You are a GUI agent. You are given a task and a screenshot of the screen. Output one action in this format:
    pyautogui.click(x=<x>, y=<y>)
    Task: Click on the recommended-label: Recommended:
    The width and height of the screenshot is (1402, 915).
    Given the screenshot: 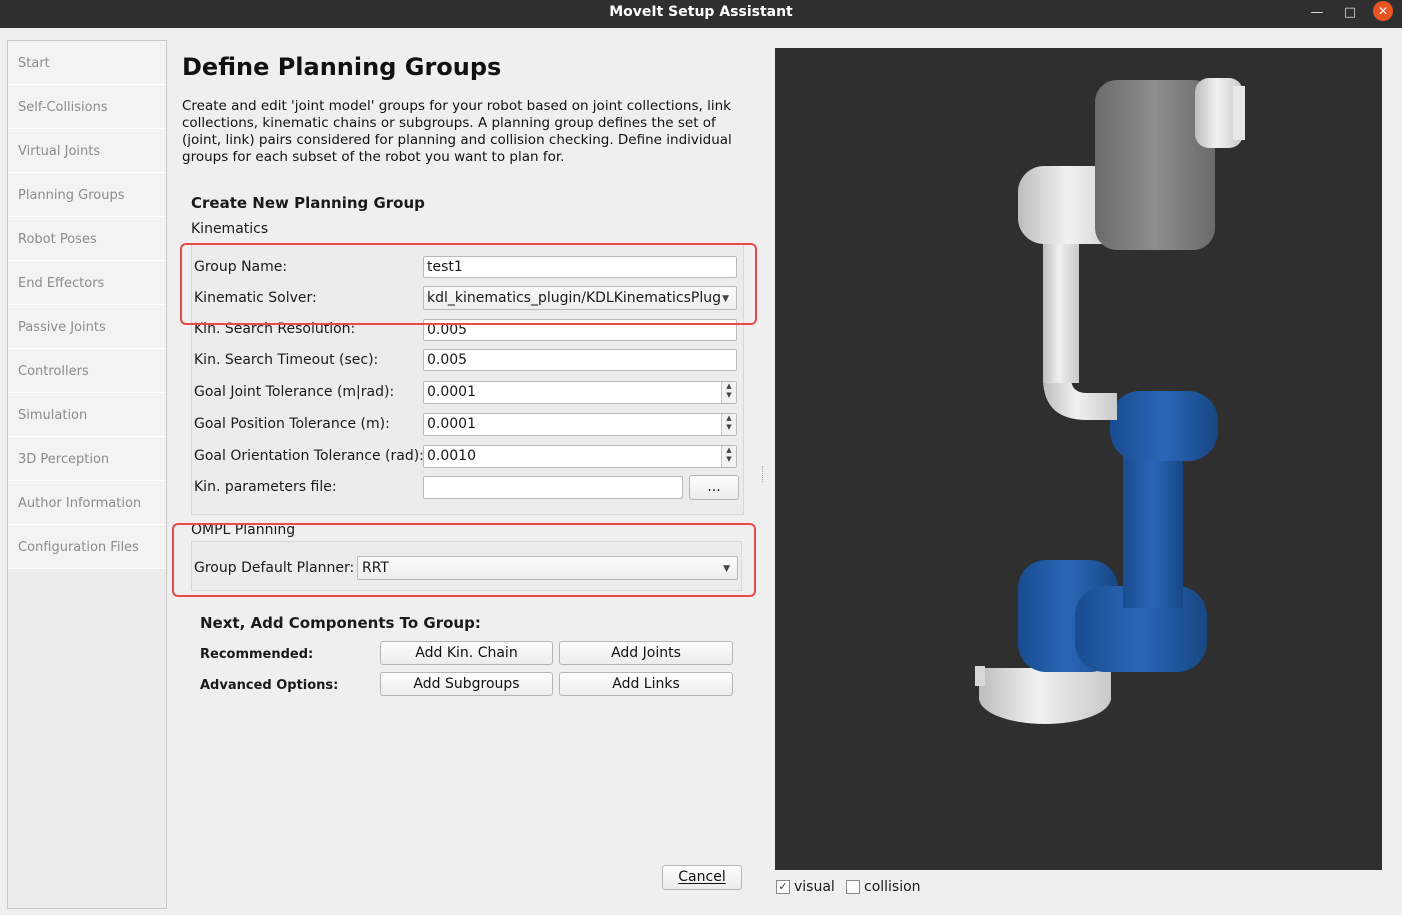 What is the action you would take?
    pyautogui.click(x=257, y=654)
    